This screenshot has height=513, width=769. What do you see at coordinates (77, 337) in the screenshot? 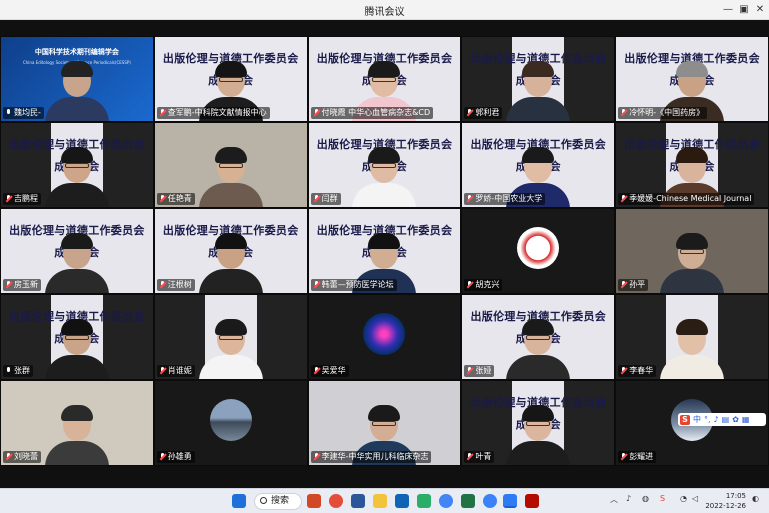
I see `participant-tile: 出版伦理与道德工作委员会成立大会张群` at bounding box center [77, 337].